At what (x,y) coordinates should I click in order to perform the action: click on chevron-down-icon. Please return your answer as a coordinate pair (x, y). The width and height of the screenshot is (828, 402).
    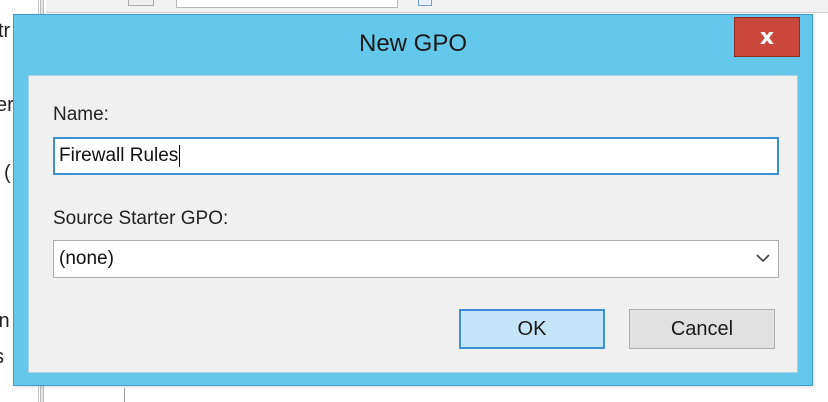
    Looking at the image, I should click on (763, 258).